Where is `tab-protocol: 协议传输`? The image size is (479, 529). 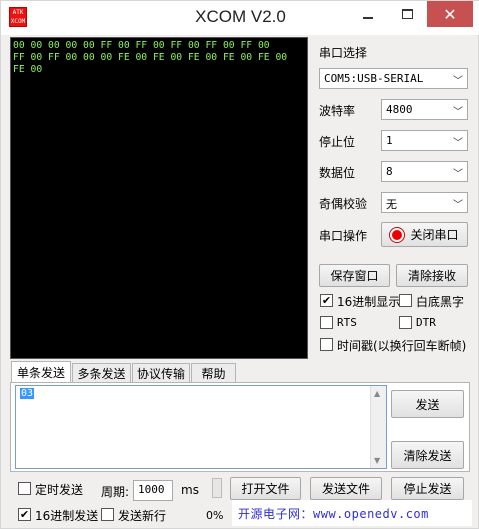 tab-protocol: 协议传输 is located at coordinates (161, 372).